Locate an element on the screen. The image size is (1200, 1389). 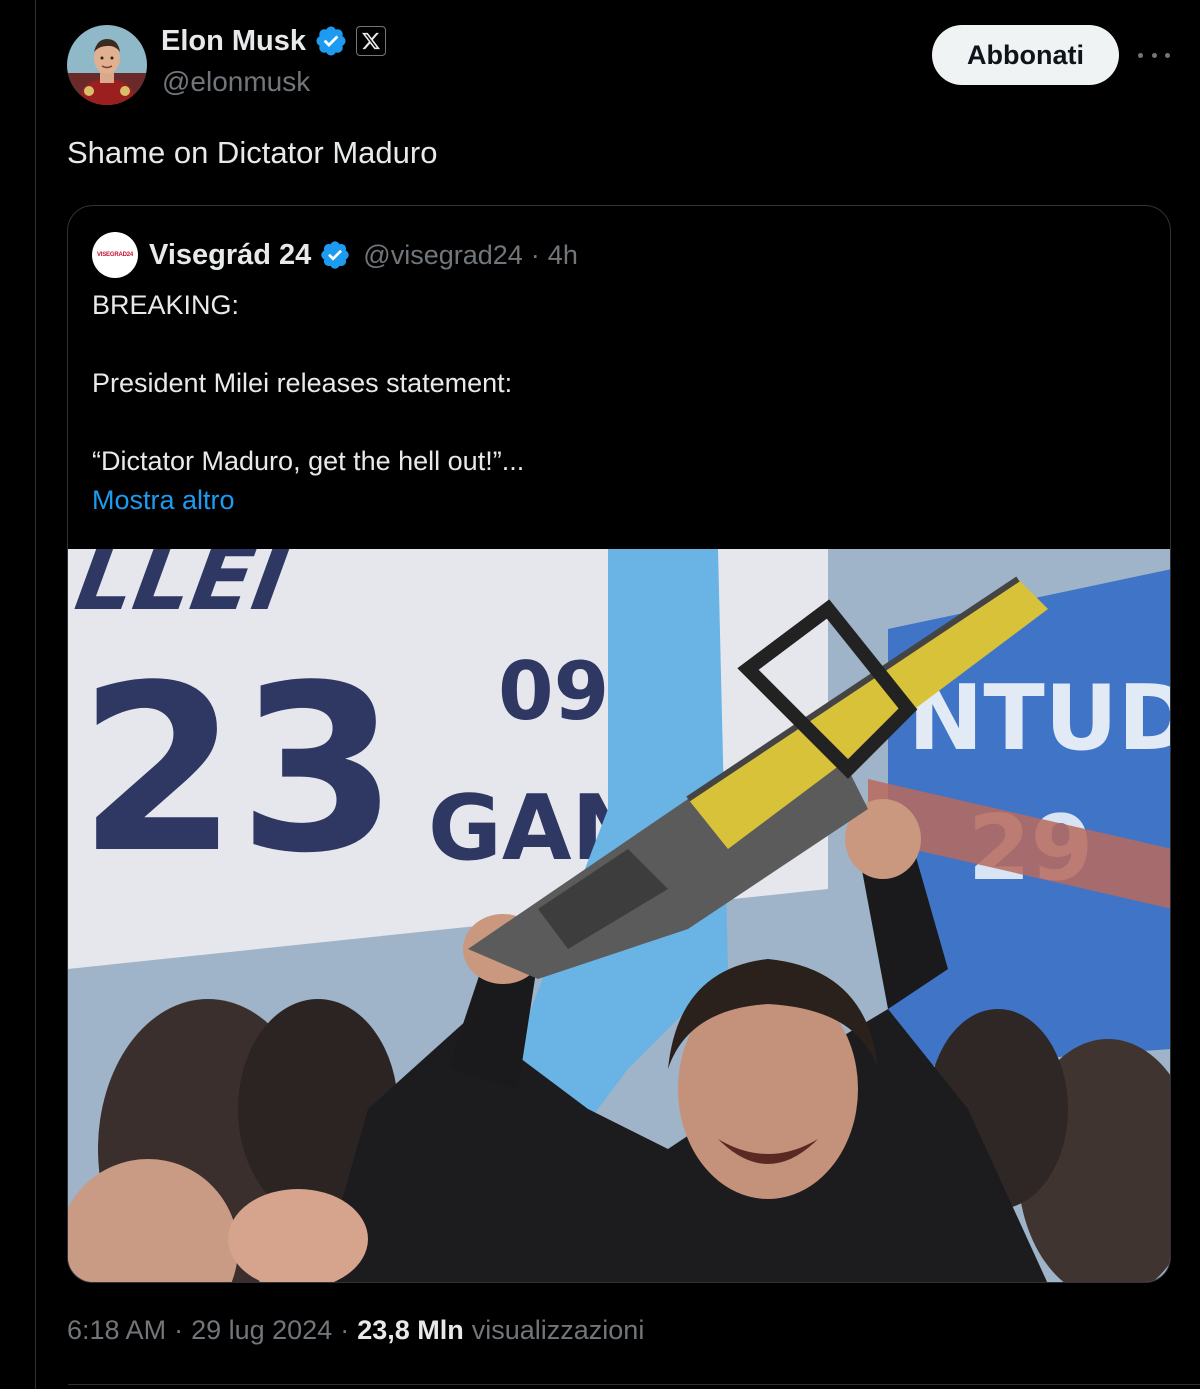
show-more-link: Mostra altro is located at coordinates (617, 500).